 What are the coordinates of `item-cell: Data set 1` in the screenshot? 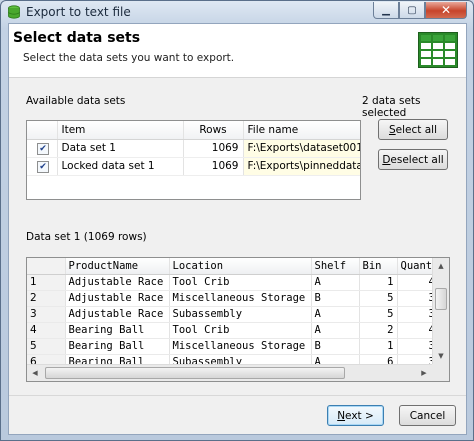 It's located at (120, 148).